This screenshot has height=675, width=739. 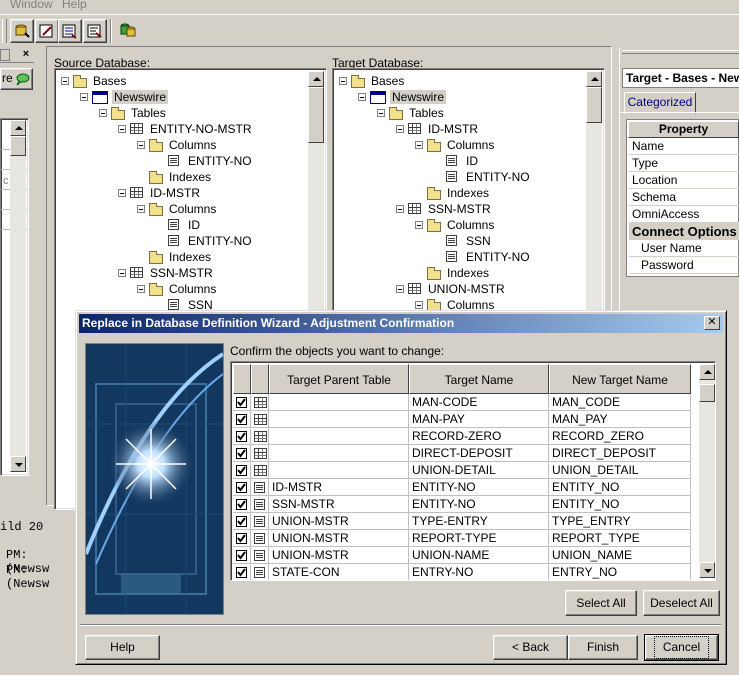 What do you see at coordinates (26, 54) in the screenshot?
I see `close-icon: ×` at bounding box center [26, 54].